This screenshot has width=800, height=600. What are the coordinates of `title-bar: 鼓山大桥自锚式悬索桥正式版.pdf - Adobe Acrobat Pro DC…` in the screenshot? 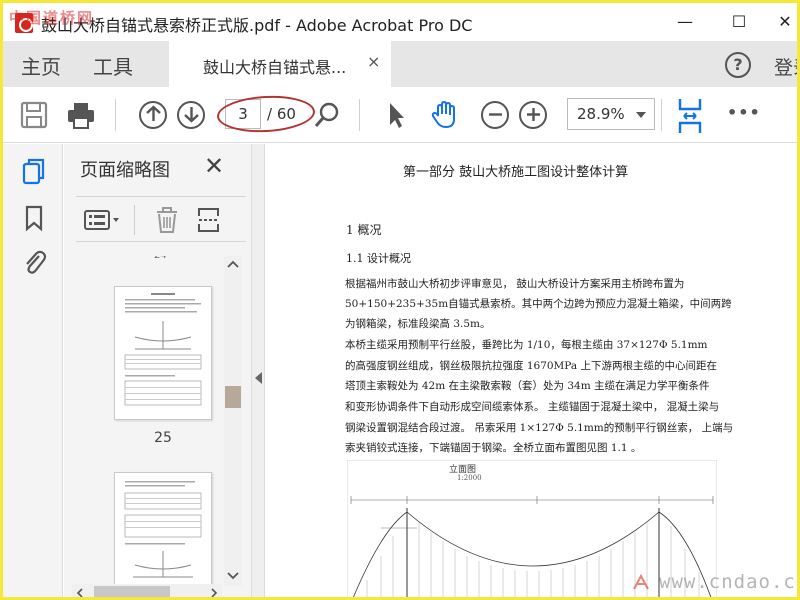 It's located at (400, 22).